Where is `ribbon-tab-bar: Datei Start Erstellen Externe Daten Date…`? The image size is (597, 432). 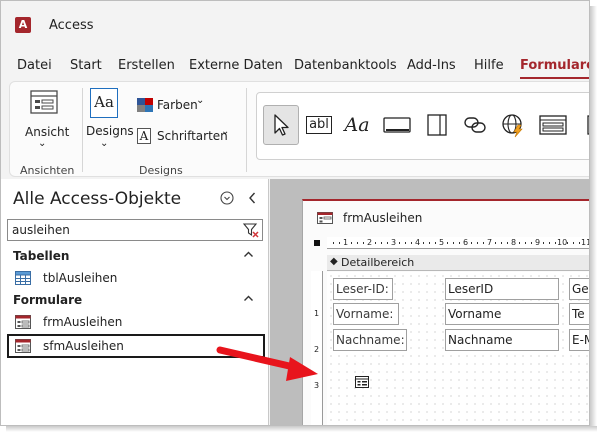
ribbon-tab-bar: Datei Start Erstellen Externe Daten Date… is located at coordinates (295, 67).